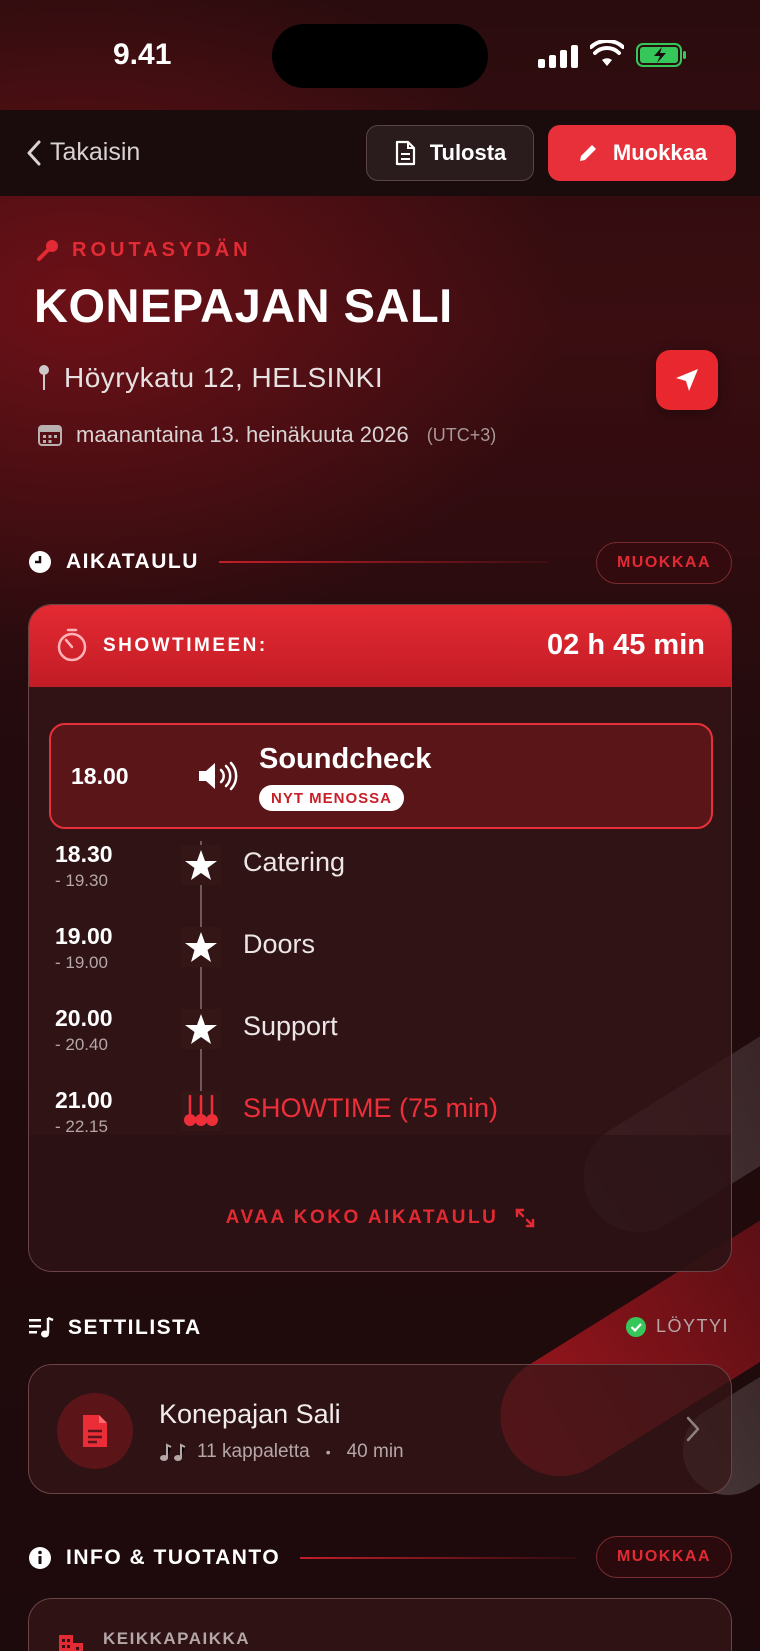 This screenshot has width=760, height=1651. What do you see at coordinates (81, 1044) in the screenshot?
I see `item-end-time: - 20.40` at bounding box center [81, 1044].